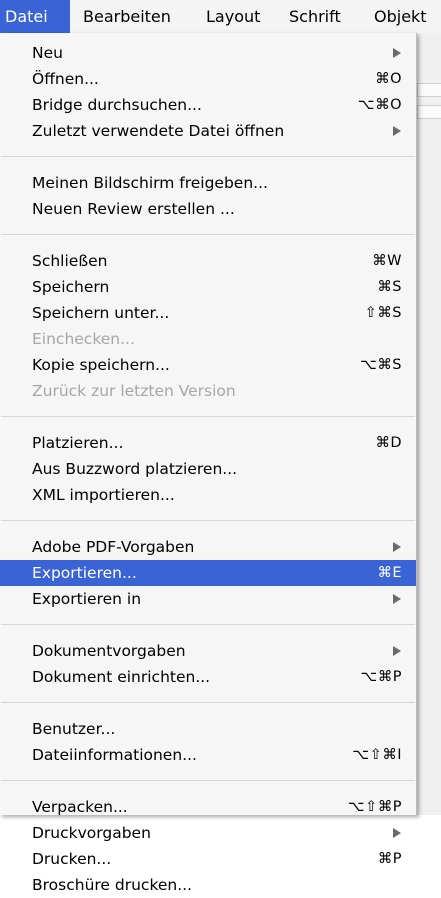 This screenshot has width=441, height=898. I want to click on menubar-item-datei: Datei, so click(35, 16).